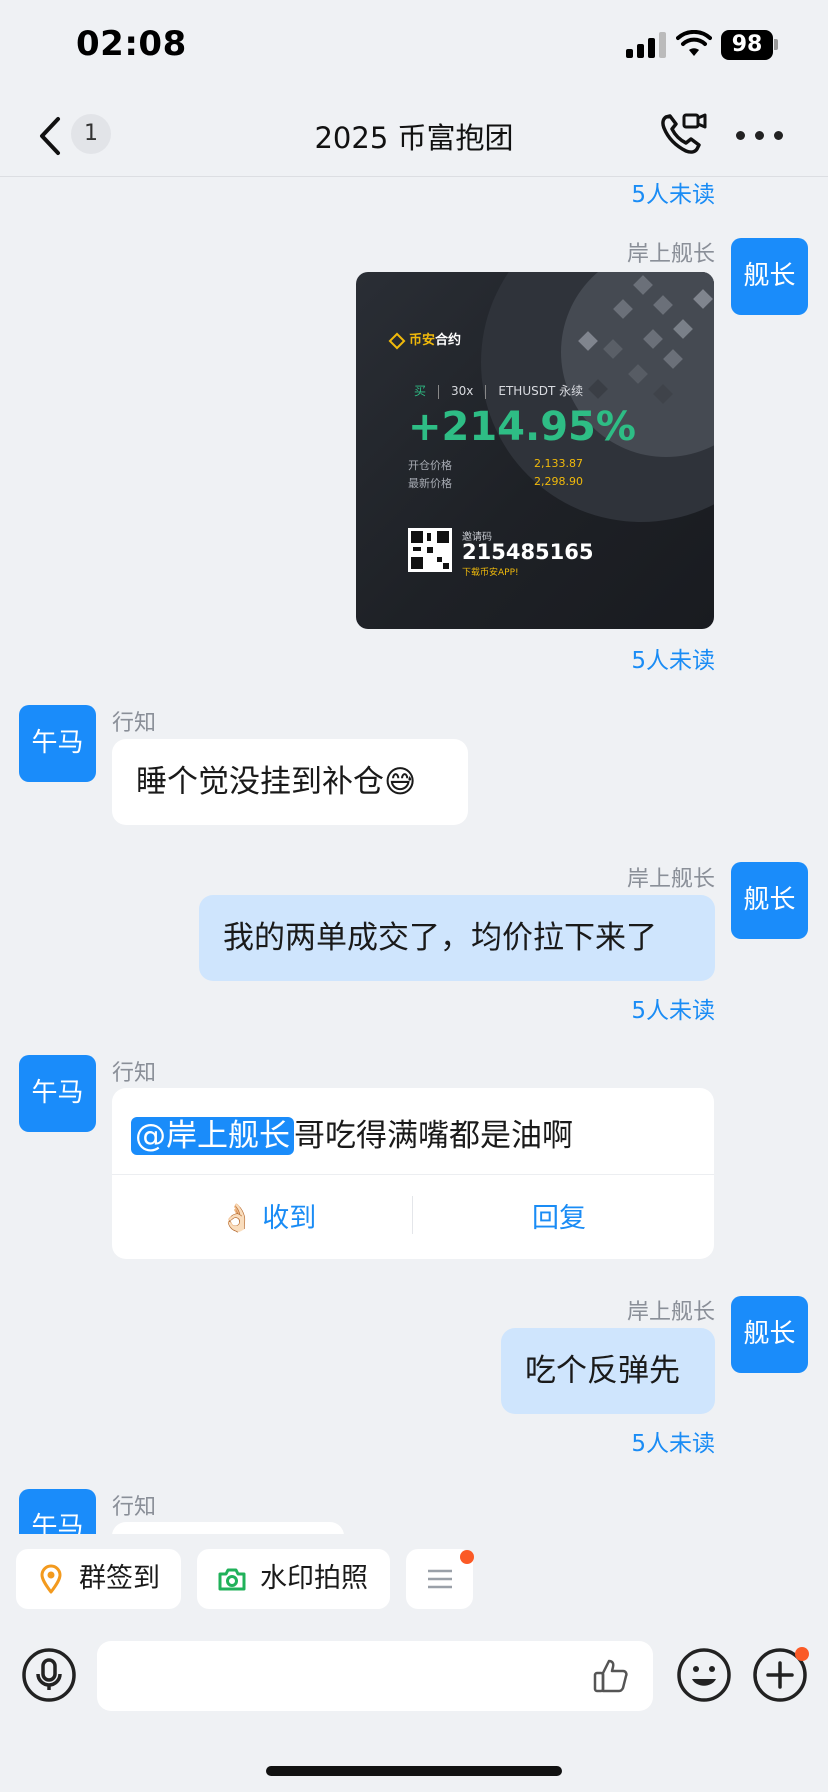 This screenshot has width=828, height=1792. Describe the element at coordinates (424, 339) in the screenshot. I see `card-brand: 币安合约` at that location.